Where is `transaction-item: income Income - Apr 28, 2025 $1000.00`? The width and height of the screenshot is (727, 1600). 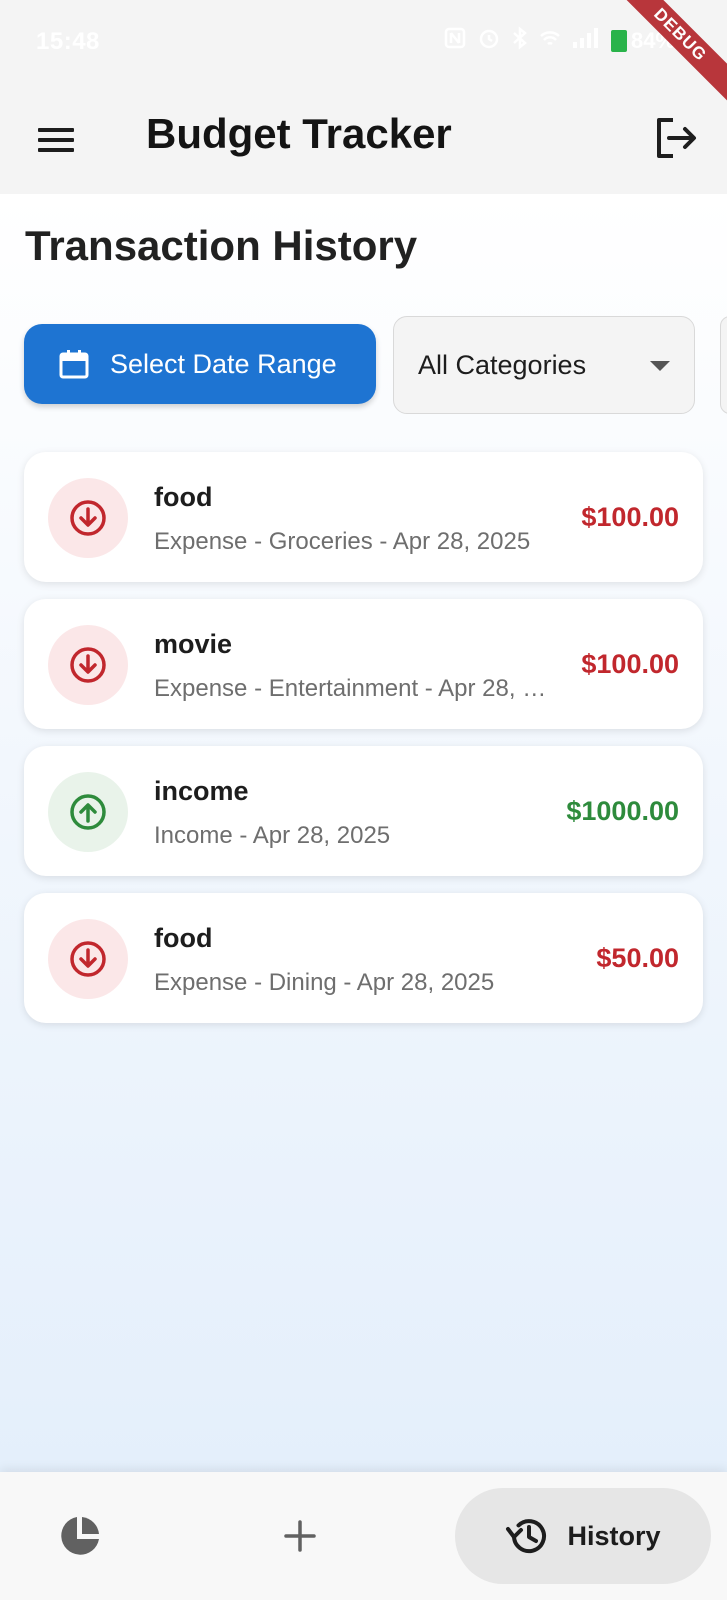 transaction-item: income Income - Apr 28, 2025 $1000.00 is located at coordinates (363, 811).